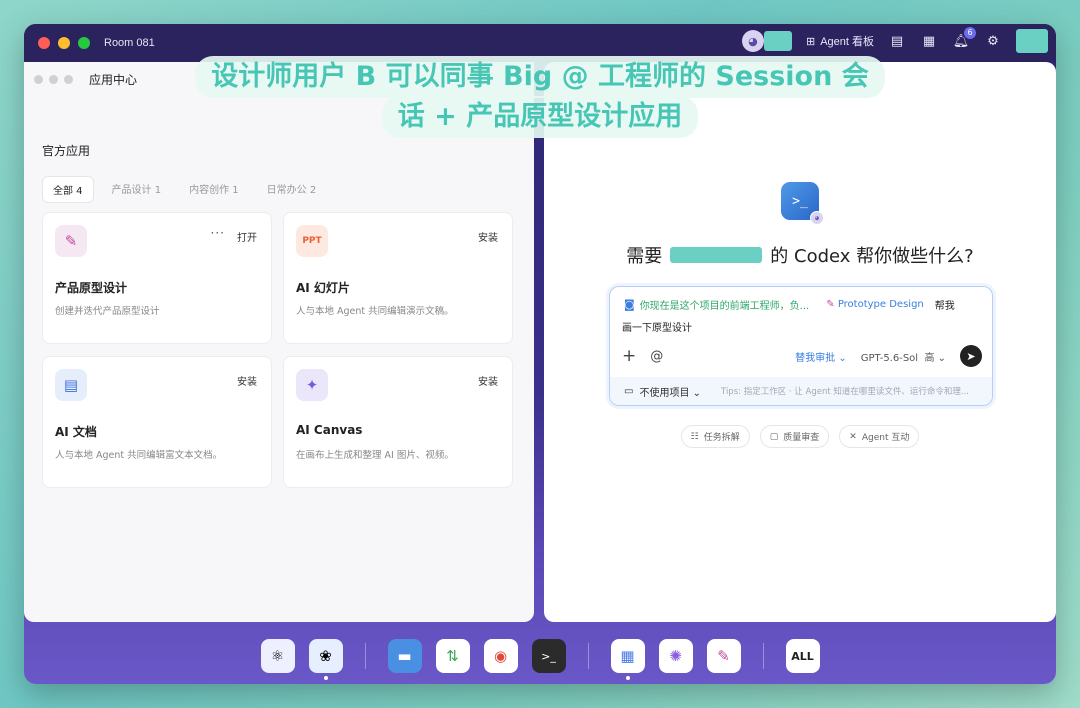  Describe the element at coordinates (312, 385) in the screenshot. I see `canvas-icon: ✦` at that location.